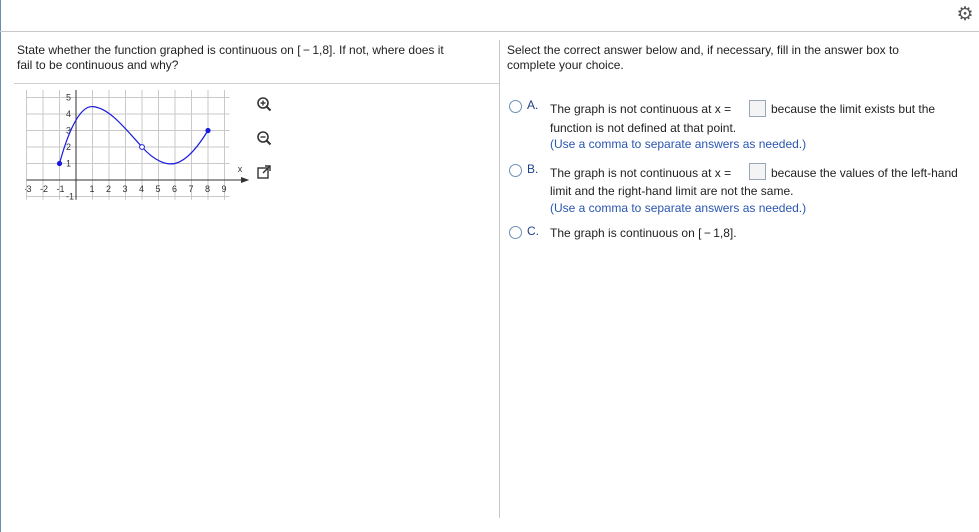 The image size is (979, 532). Describe the element at coordinates (264, 138) in the screenshot. I see `zoom-out-icon` at that location.